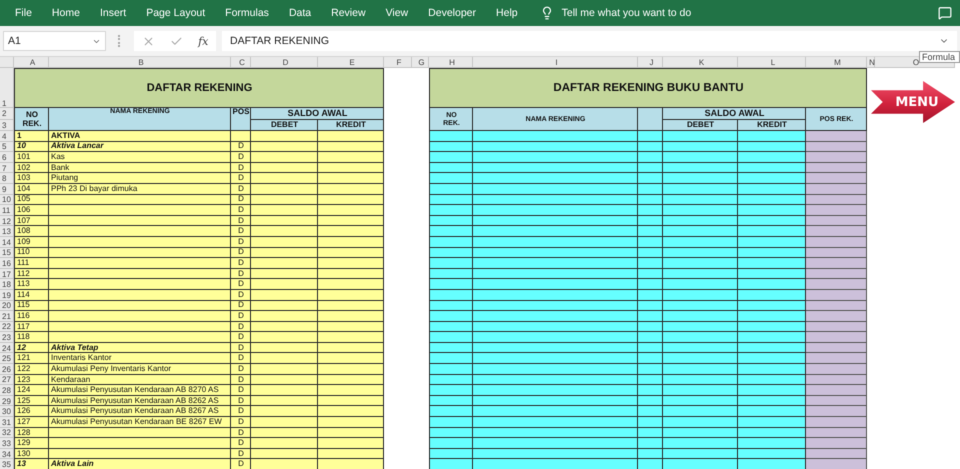 This screenshot has width=960, height=469. What do you see at coordinates (589, 41) in the screenshot?
I see `formula-field: DAFTAR REKENING` at bounding box center [589, 41].